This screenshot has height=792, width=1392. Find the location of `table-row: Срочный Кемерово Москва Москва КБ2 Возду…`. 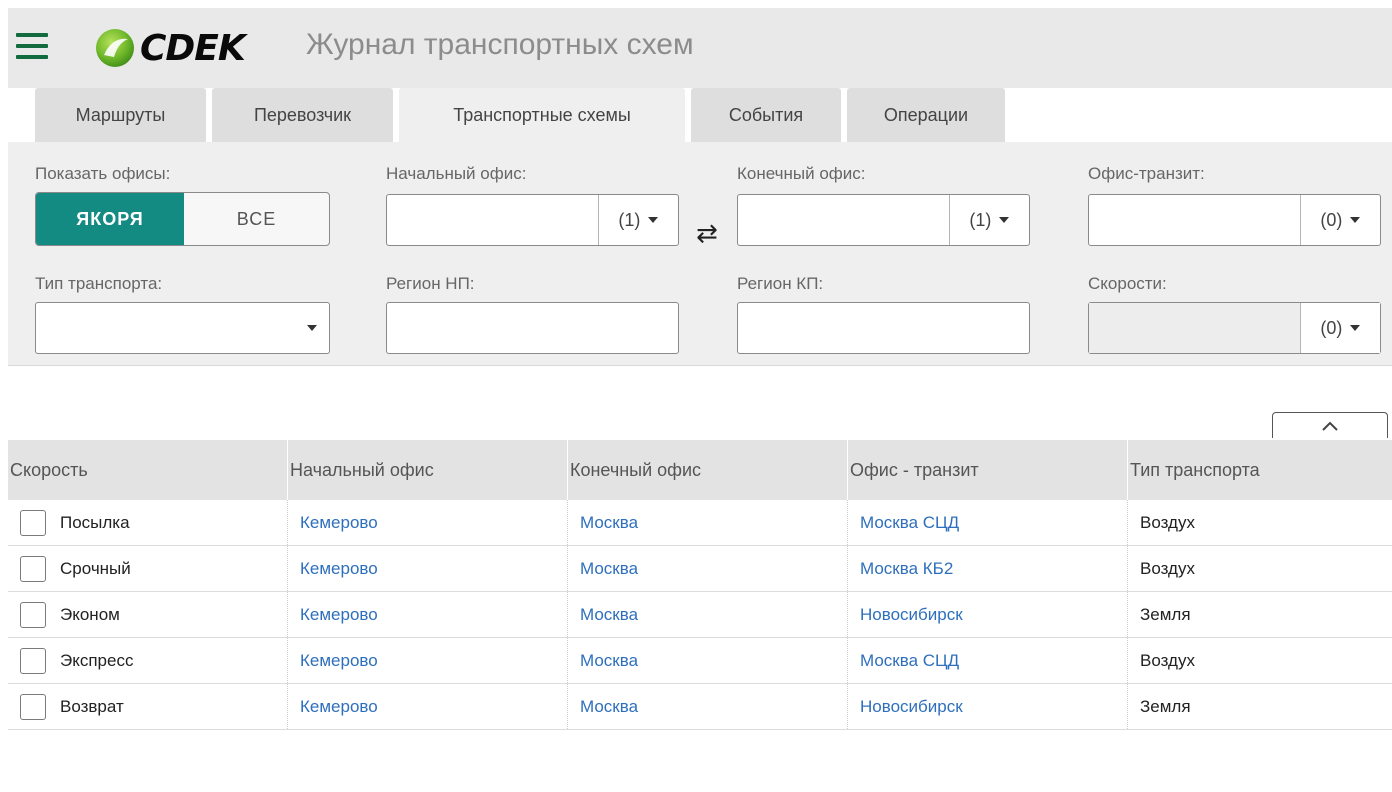

table-row: Срочный Кемерово Москва Москва КБ2 Возду… is located at coordinates (700, 569).